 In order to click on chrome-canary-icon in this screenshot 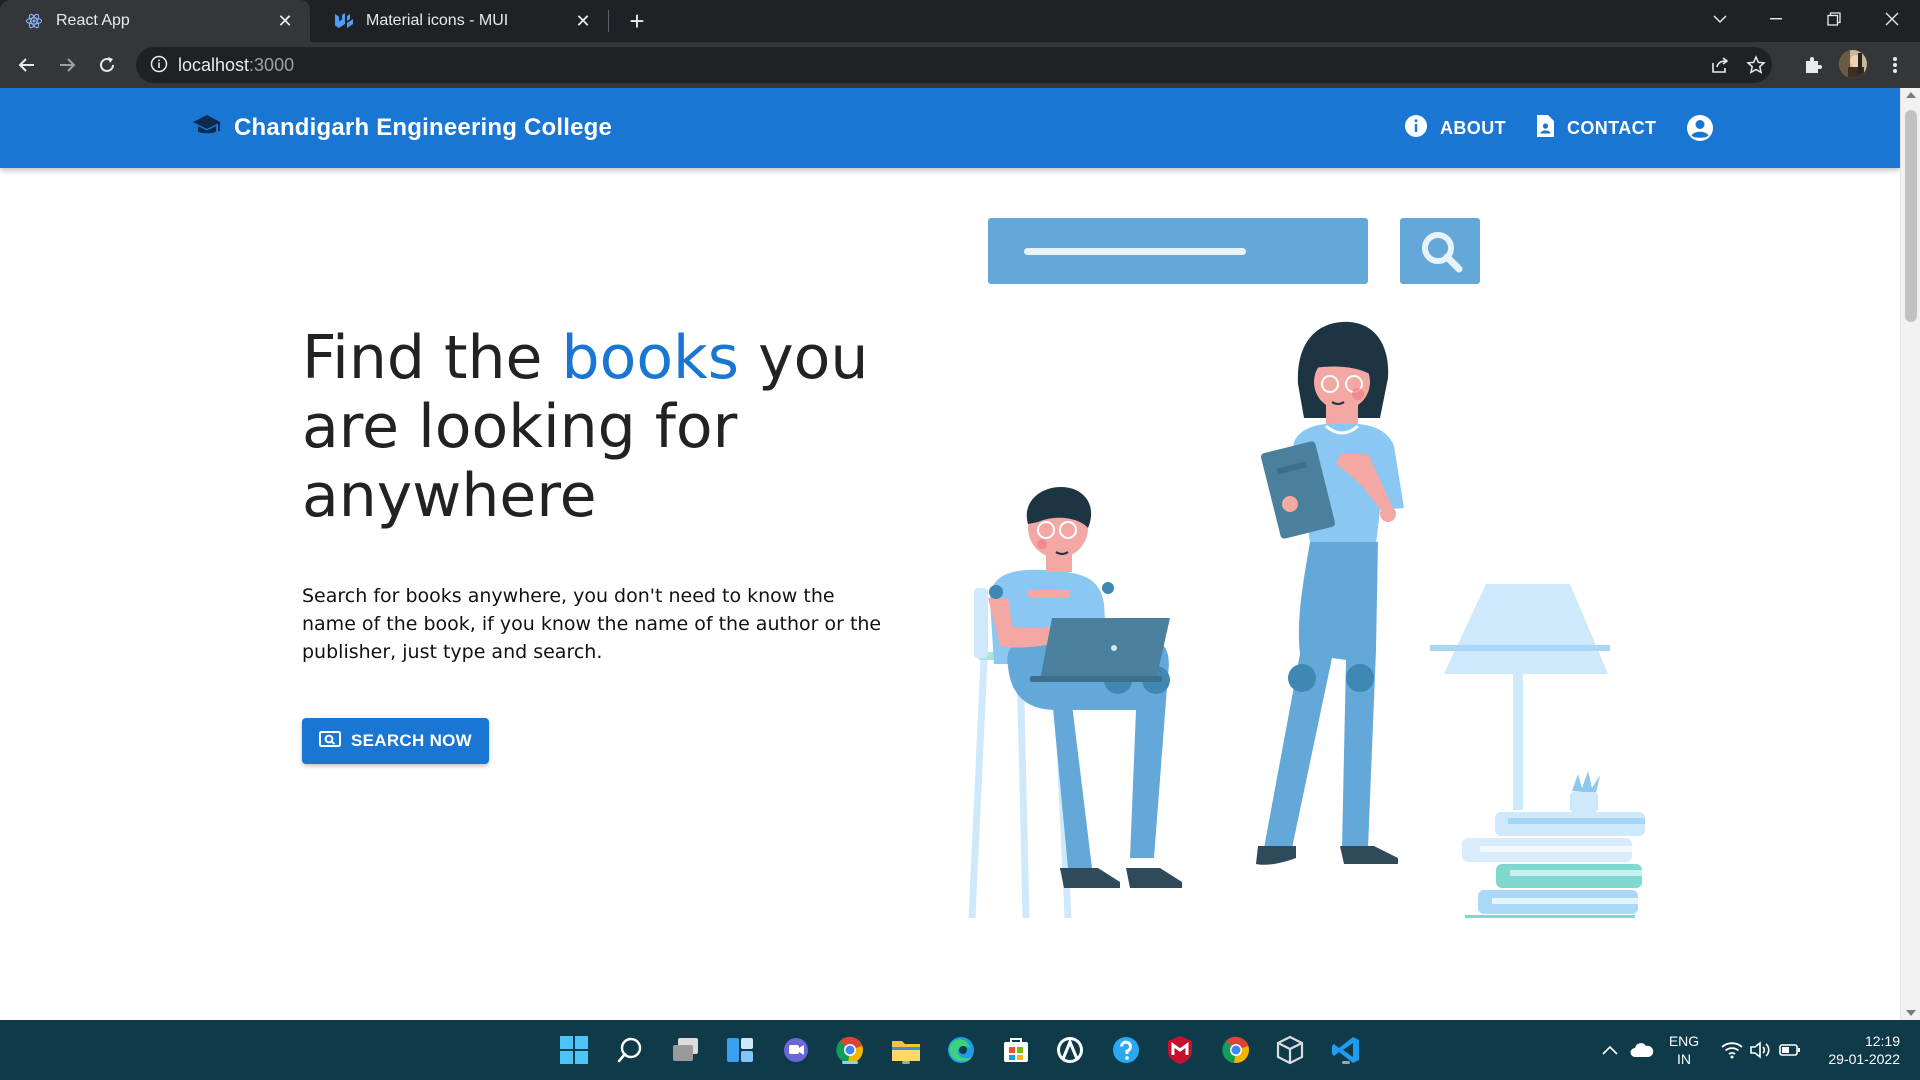, I will do `click(850, 1050)`.